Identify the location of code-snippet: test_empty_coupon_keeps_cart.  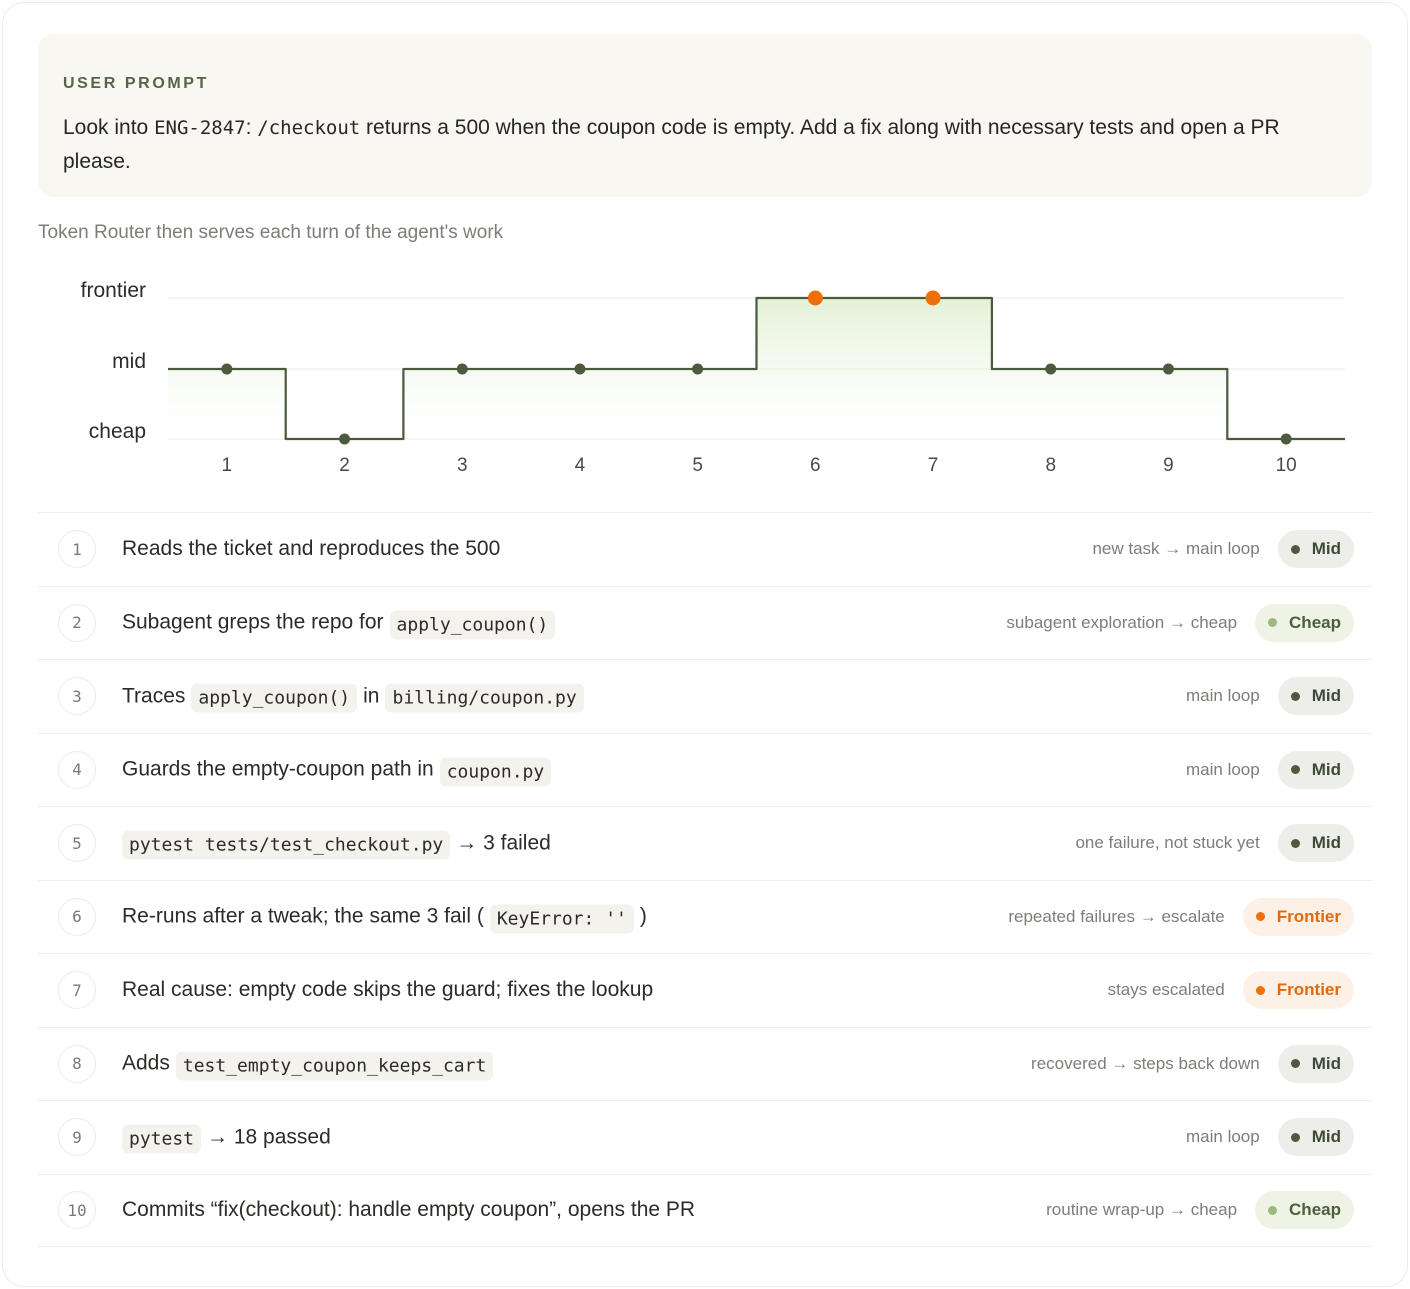
(334, 1066).